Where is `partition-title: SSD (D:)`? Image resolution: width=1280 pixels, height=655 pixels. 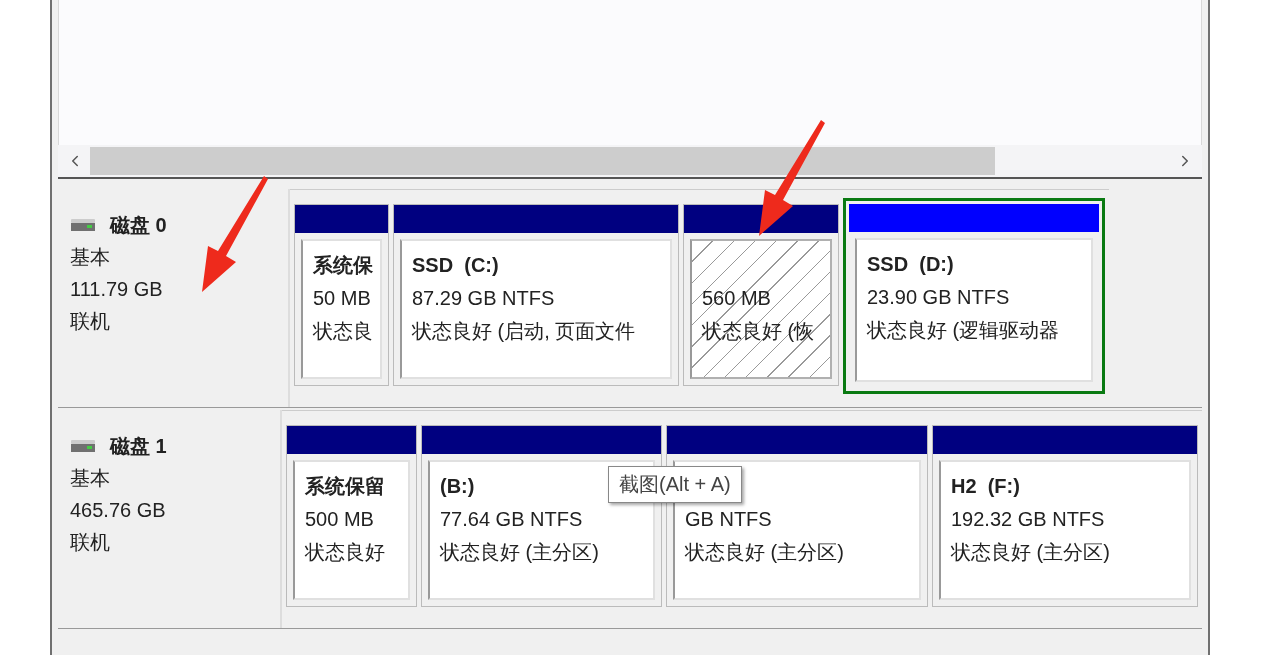 partition-title: SSD (D:) is located at coordinates (910, 264).